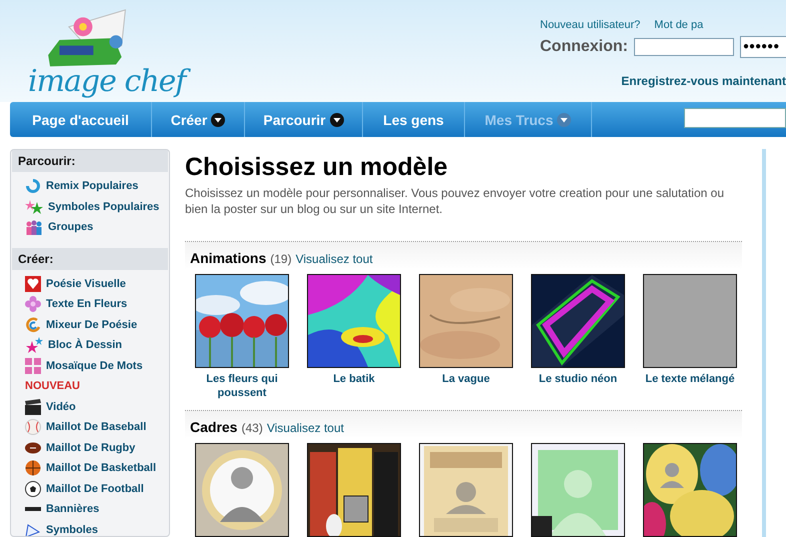 Image resolution: width=786 pixels, height=537 pixels. Describe the element at coordinates (242, 386) in the screenshot. I see `template-title: Les fleurs qui poussent` at that location.